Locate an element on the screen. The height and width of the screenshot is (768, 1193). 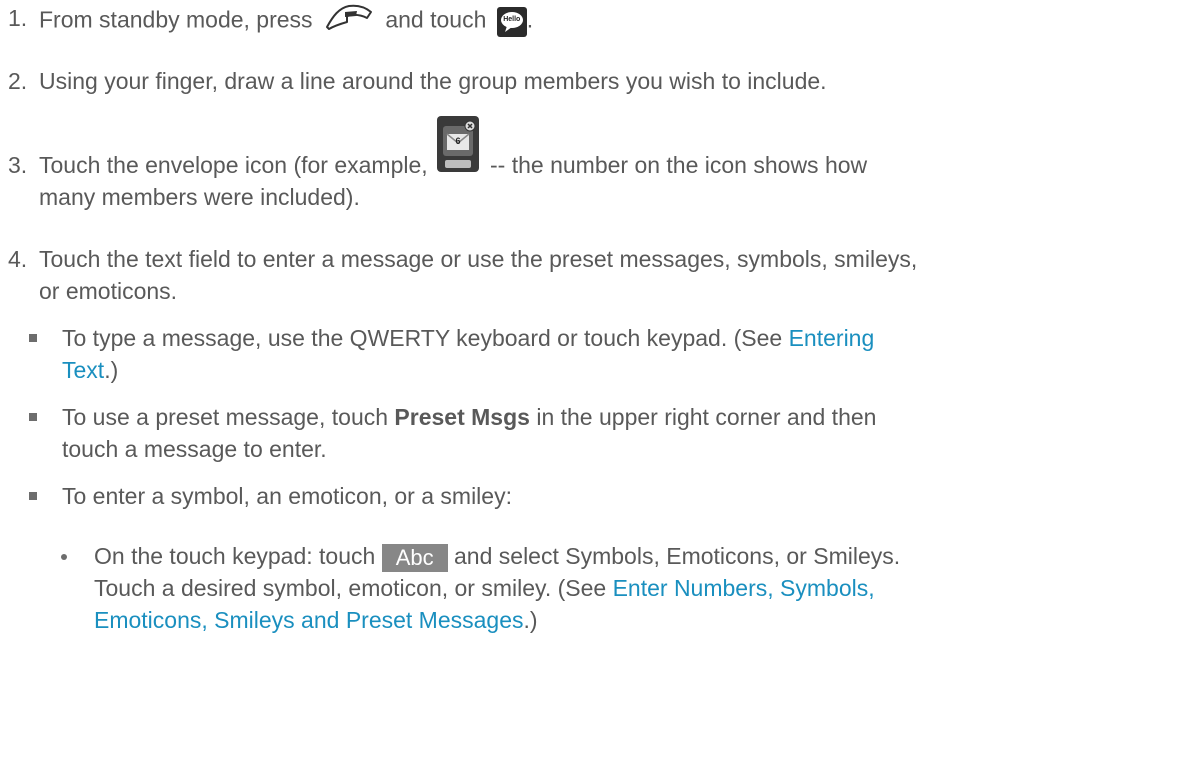
bullet-text: touch a message to enter. is located at coordinates (194, 449).